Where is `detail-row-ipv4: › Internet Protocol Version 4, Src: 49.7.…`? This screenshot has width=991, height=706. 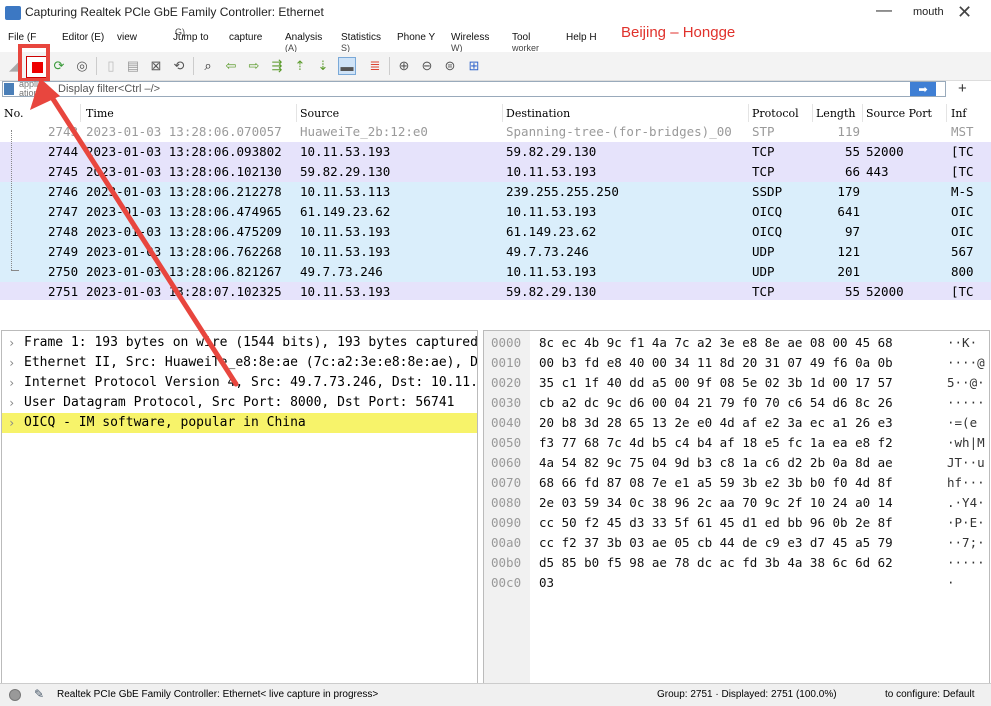 detail-row-ipv4: › Internet Protocol Version 4, Src: 49.7.… is located at coordinates (239, 383).